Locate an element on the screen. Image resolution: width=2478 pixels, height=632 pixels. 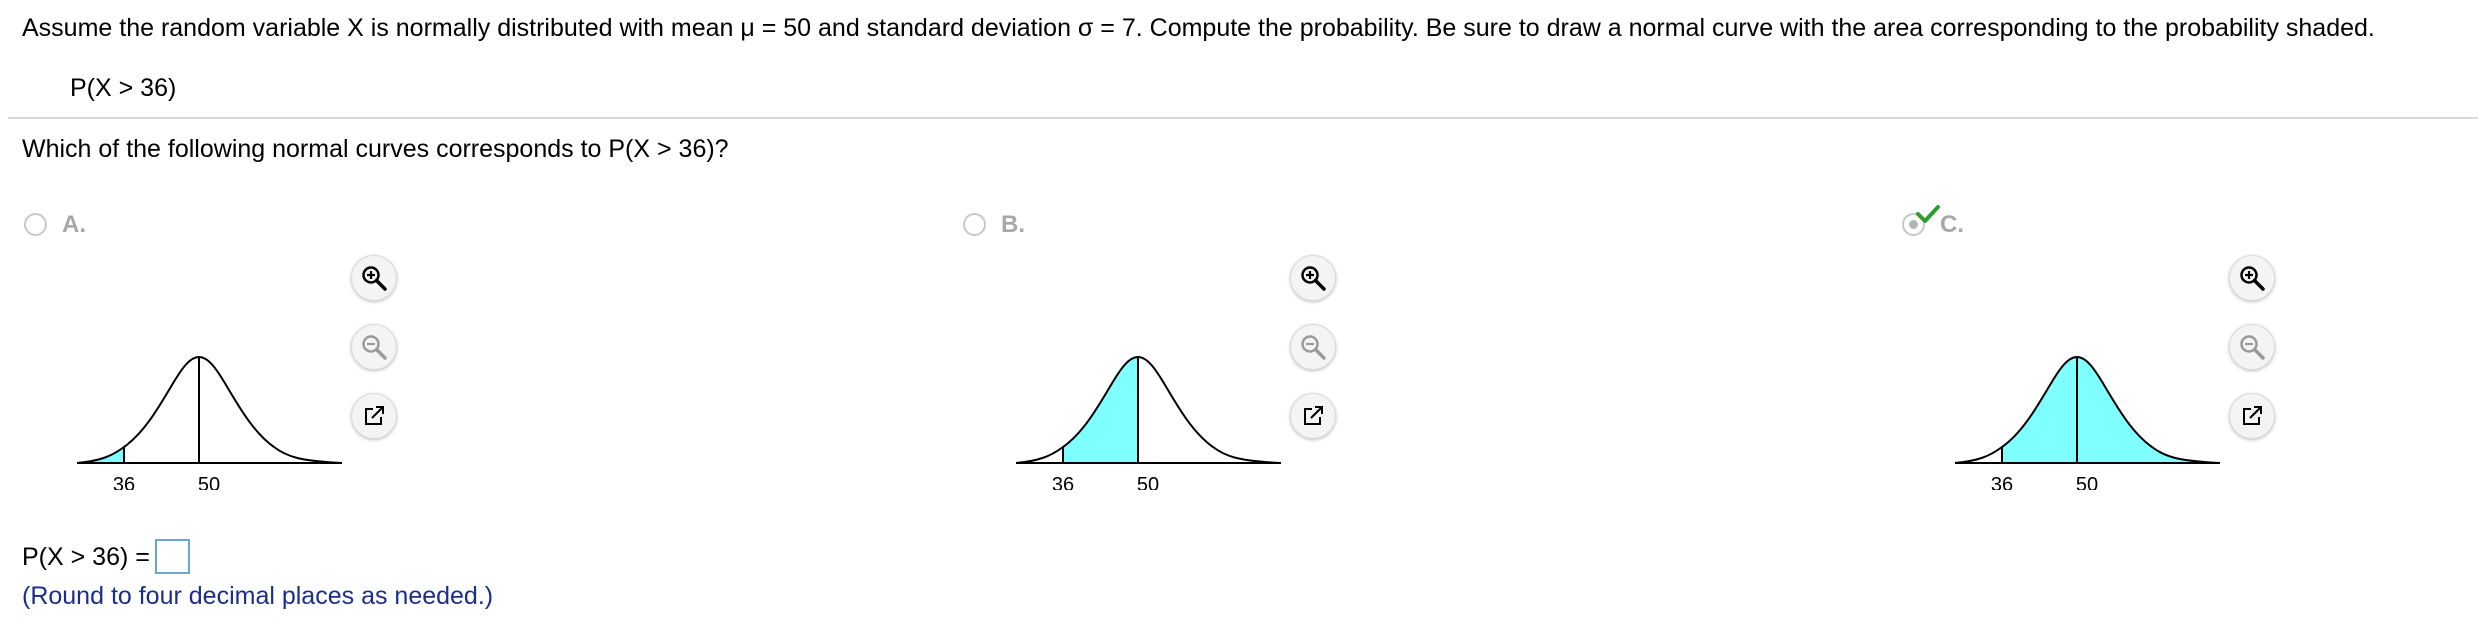
divider is located at coordinates (1243, 118).